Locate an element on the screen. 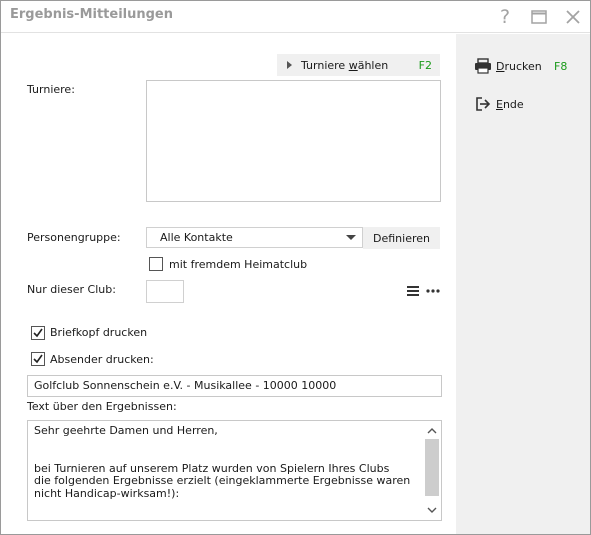  close-button is located at coordinates (573, 17).